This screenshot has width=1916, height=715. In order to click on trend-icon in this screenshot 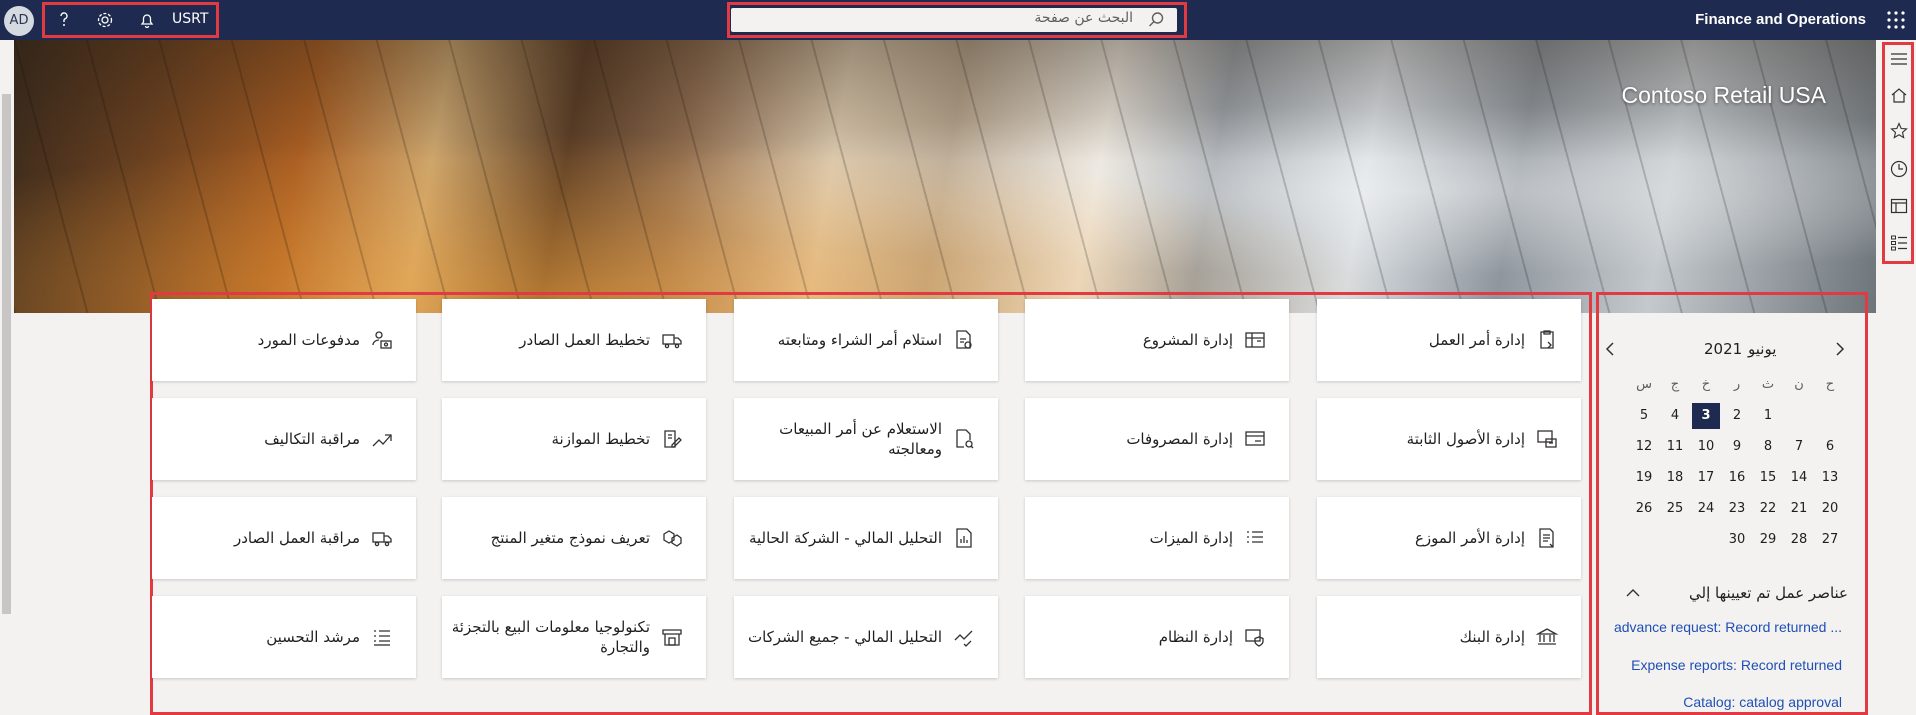, I will do `click(382, 439)`.